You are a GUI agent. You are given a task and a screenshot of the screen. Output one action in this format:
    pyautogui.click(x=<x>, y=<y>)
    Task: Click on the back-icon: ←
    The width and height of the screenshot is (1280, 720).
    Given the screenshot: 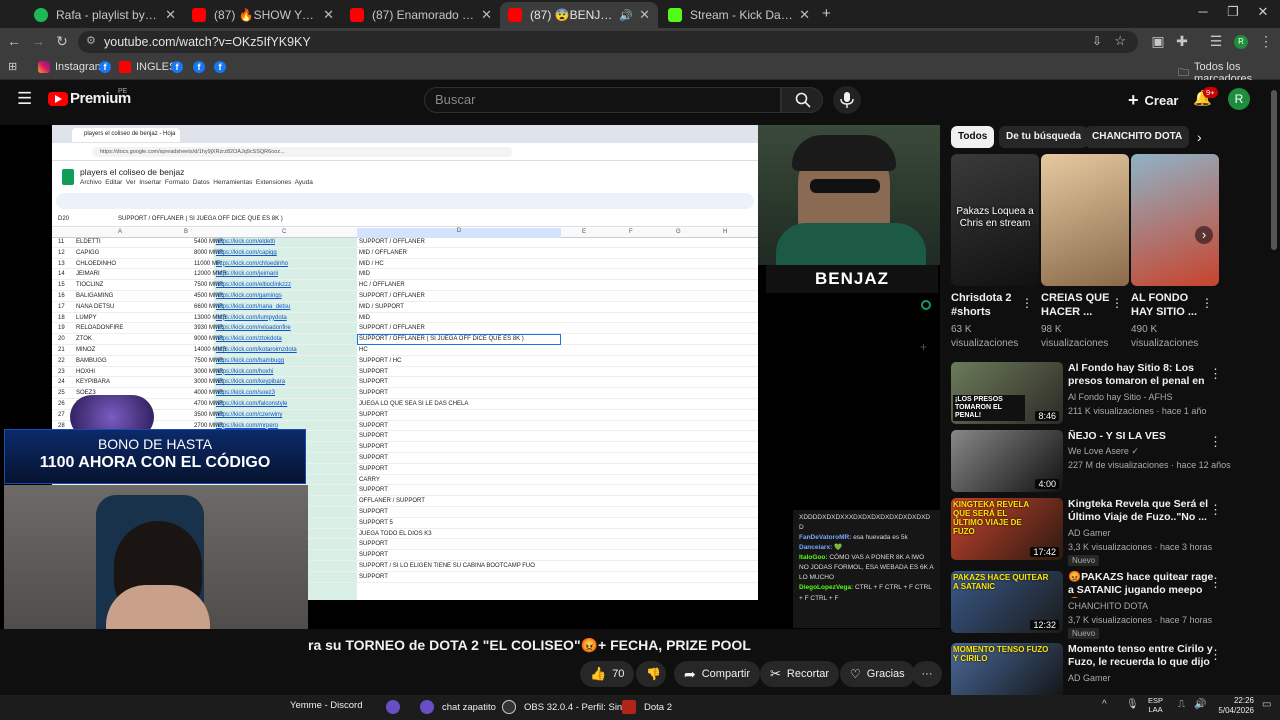 What is the action you would take?
    pyautogui.click(x=14, y=41)
    